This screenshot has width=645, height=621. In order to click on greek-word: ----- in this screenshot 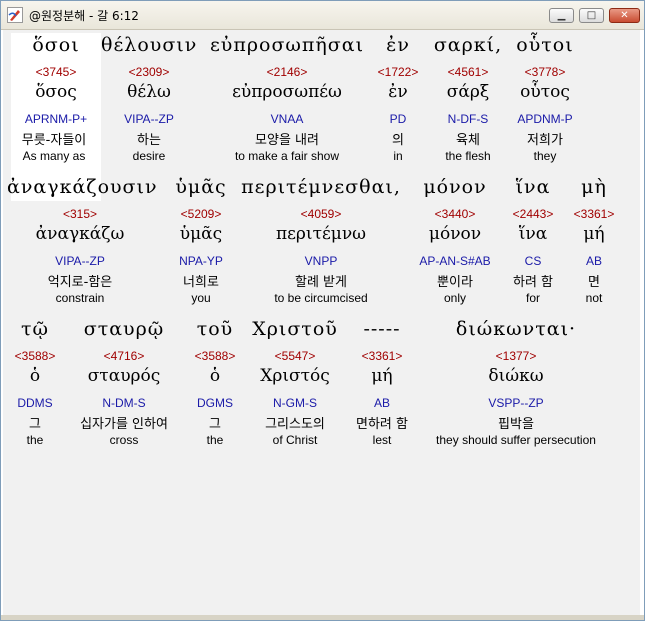, I will do `click(382, 329)`.